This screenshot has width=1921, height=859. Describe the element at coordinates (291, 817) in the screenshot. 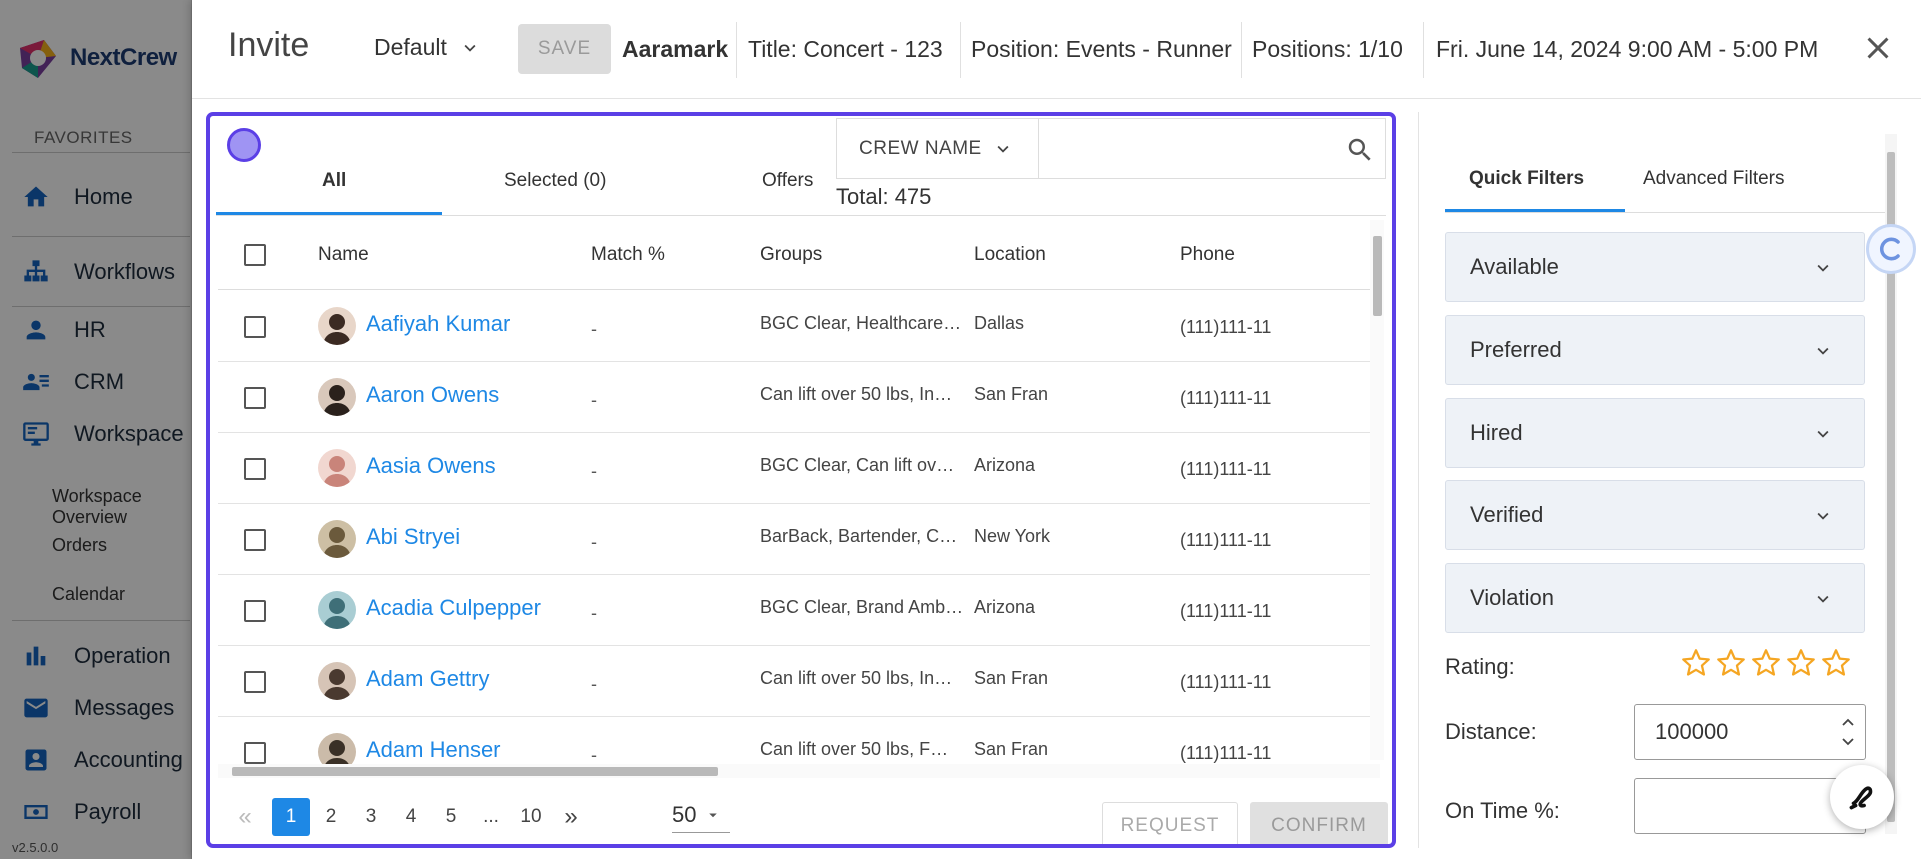

I see `page-1: 1` at that location.